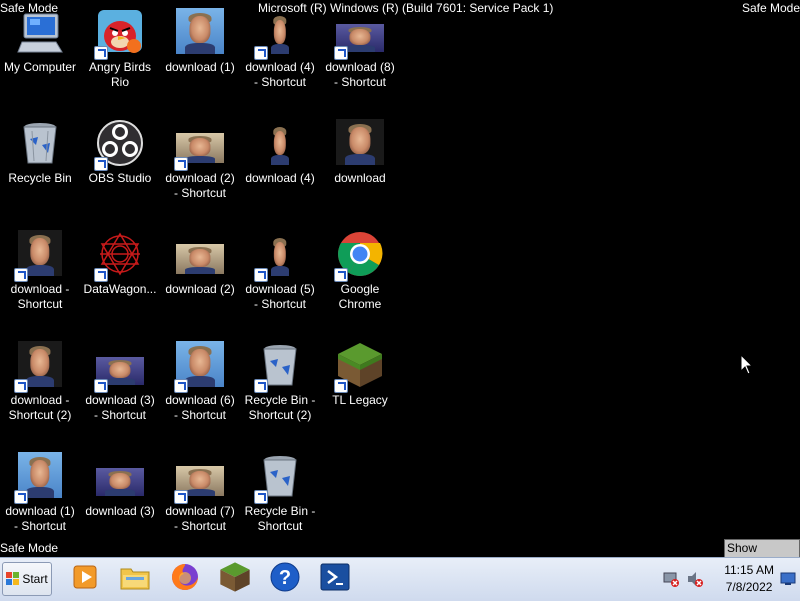 The width and height of the screenshot is (800, 601). What do you see at coordinates (40, 407) in the screenshot?
I see `icon-label: download - Shortcut (2)` at bounding box center [40, 407].